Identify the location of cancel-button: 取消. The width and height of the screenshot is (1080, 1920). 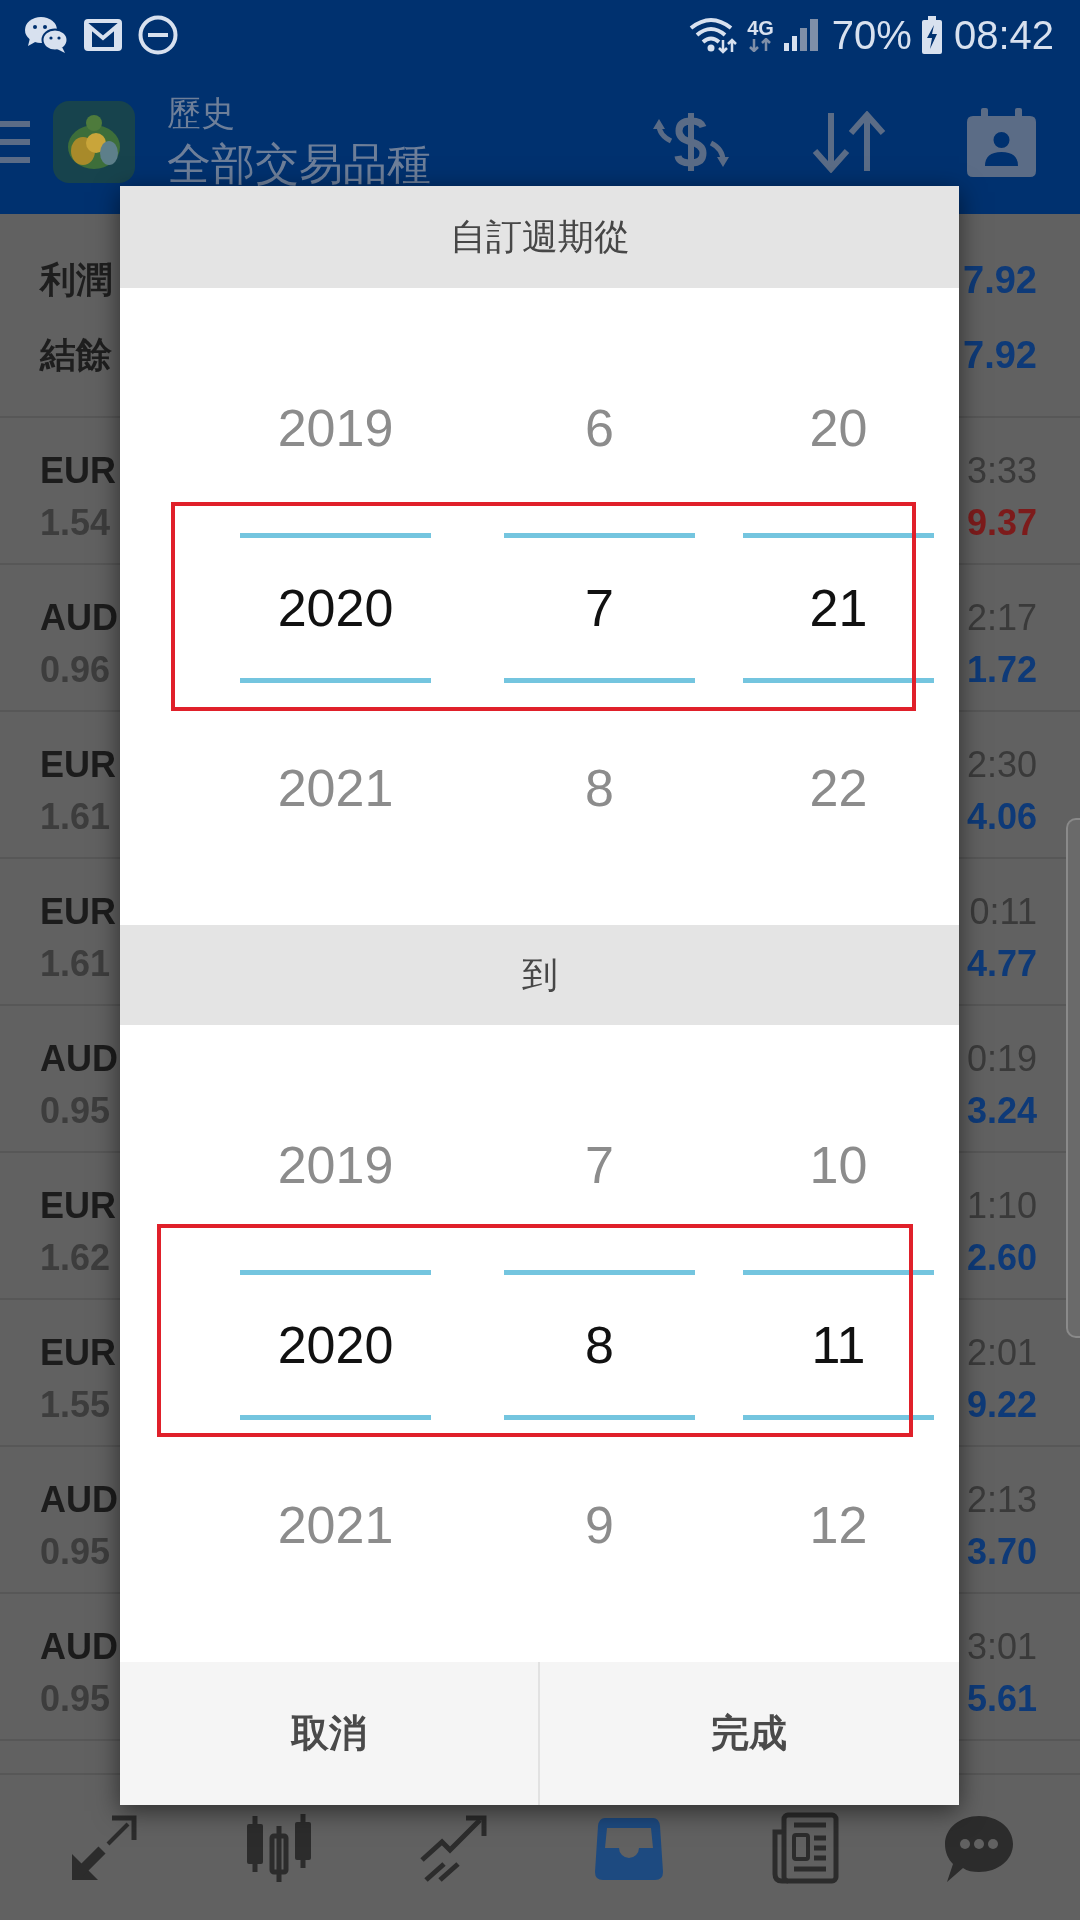
(330, 1733).